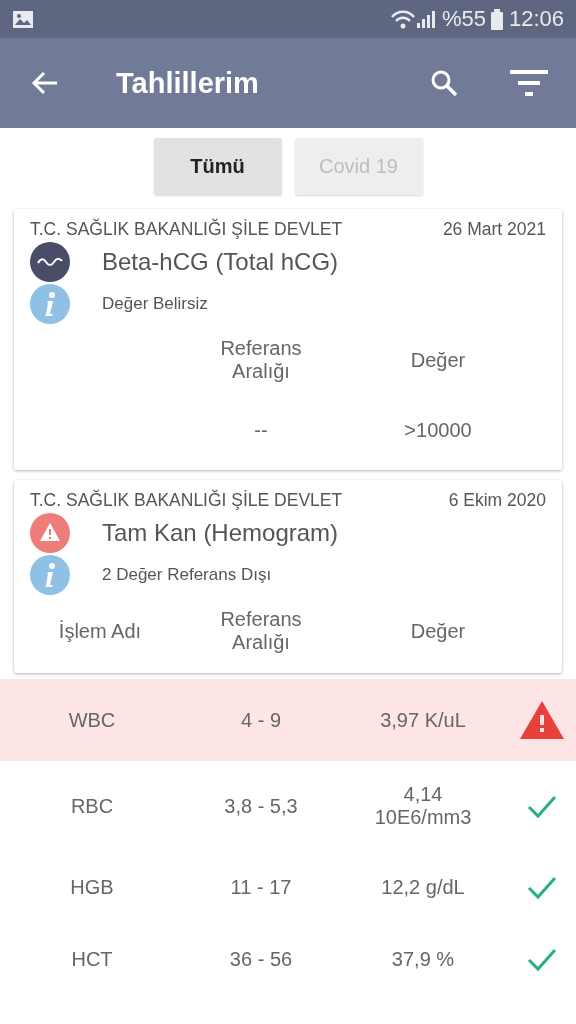 The image size is (576, 1024). I want to click on search-button, so click(444, 83).